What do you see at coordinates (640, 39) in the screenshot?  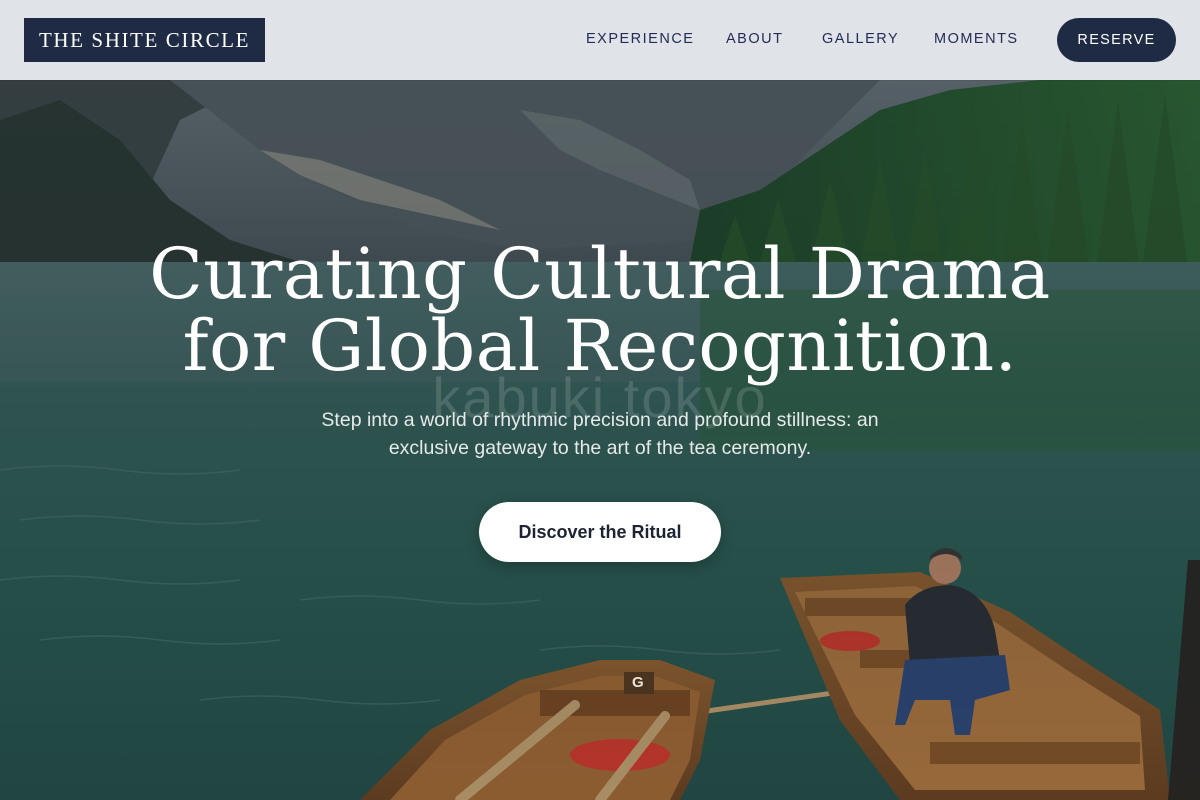 I see `nav-link-experience: EXPERIENCE` at bounding box center [640, 39].